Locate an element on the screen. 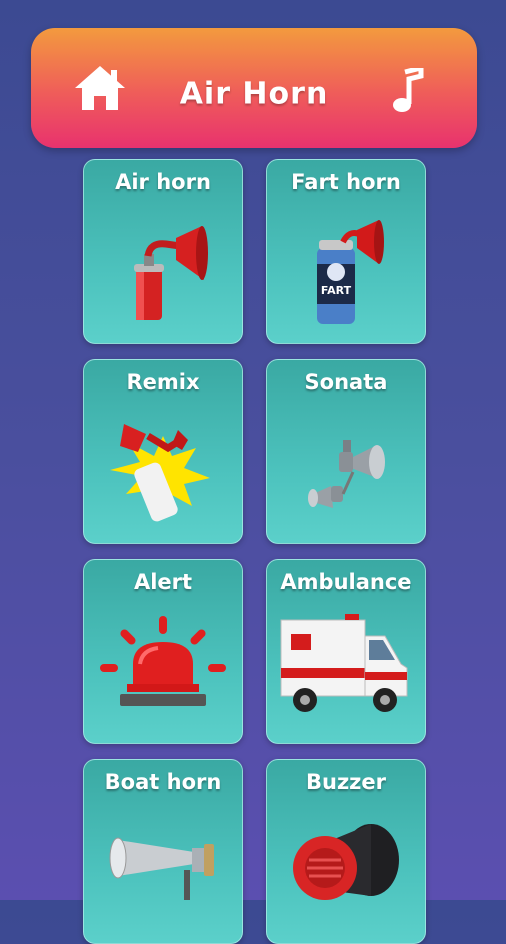  sound-card-alert: Alert is located at coordinates (163, 651).